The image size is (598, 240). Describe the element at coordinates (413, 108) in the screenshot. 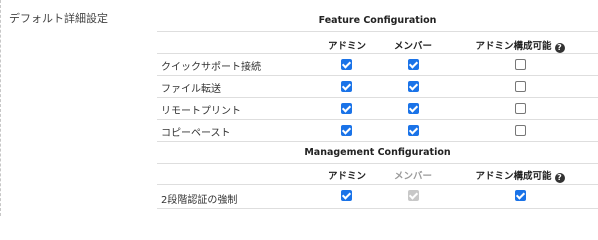

I see `checkbox-member-remote-print` at that location.